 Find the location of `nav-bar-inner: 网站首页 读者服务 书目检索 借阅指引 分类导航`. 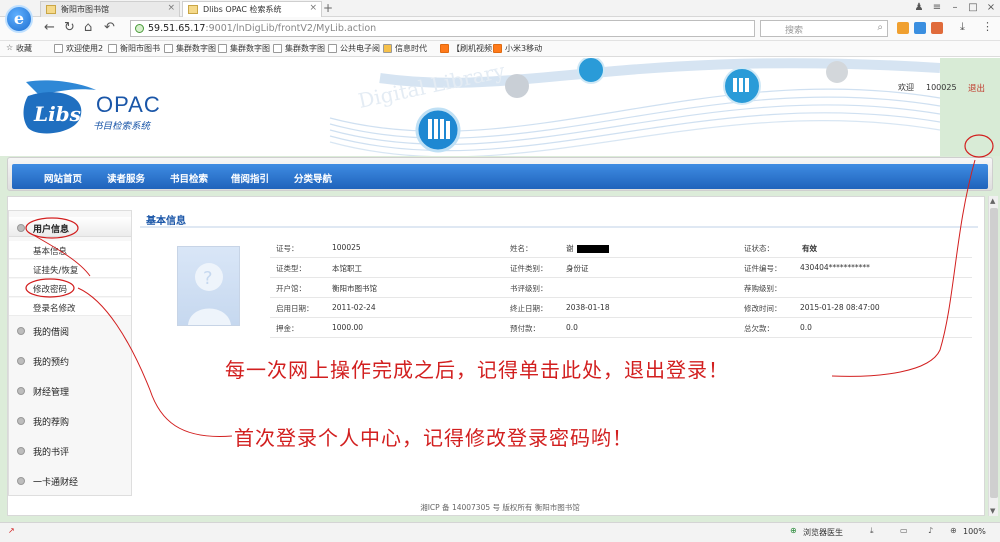

nav-bar-inner: 网站首页 读者服务 书目检索 借阅指引 分类导航 is located at coordinates (500, 176).